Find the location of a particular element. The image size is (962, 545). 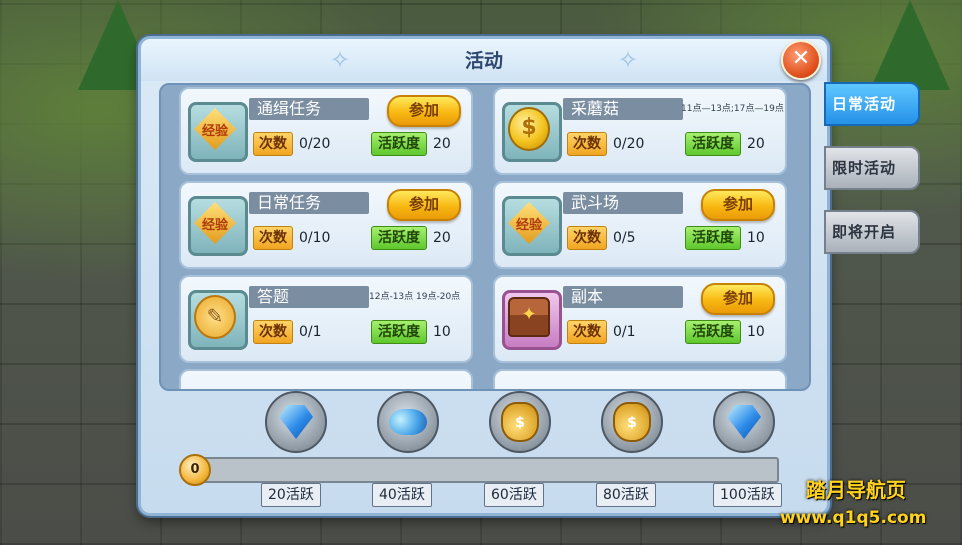

close-button: ✕ is located at coordinates (801, 60).